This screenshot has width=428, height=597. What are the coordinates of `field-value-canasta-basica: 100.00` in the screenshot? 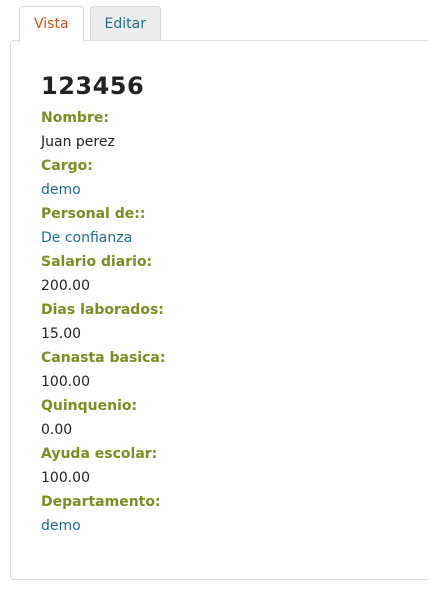 It's located at (65, 382).